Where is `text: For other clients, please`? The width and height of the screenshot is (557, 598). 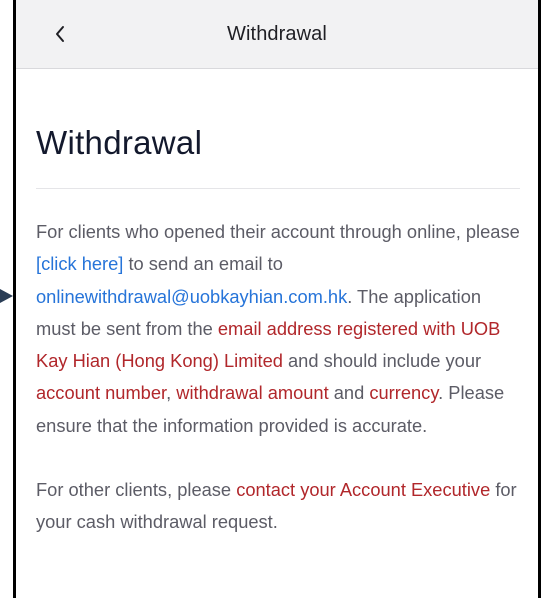
text: For other clients, please is located at coordinates (136, 490).